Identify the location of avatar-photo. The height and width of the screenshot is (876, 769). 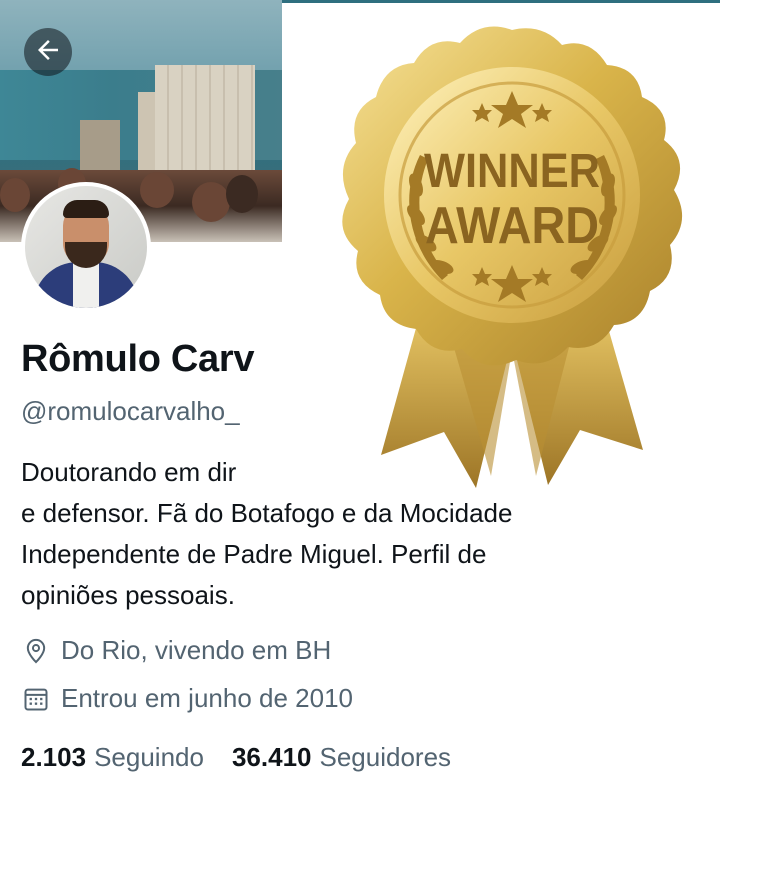
(86, 247).